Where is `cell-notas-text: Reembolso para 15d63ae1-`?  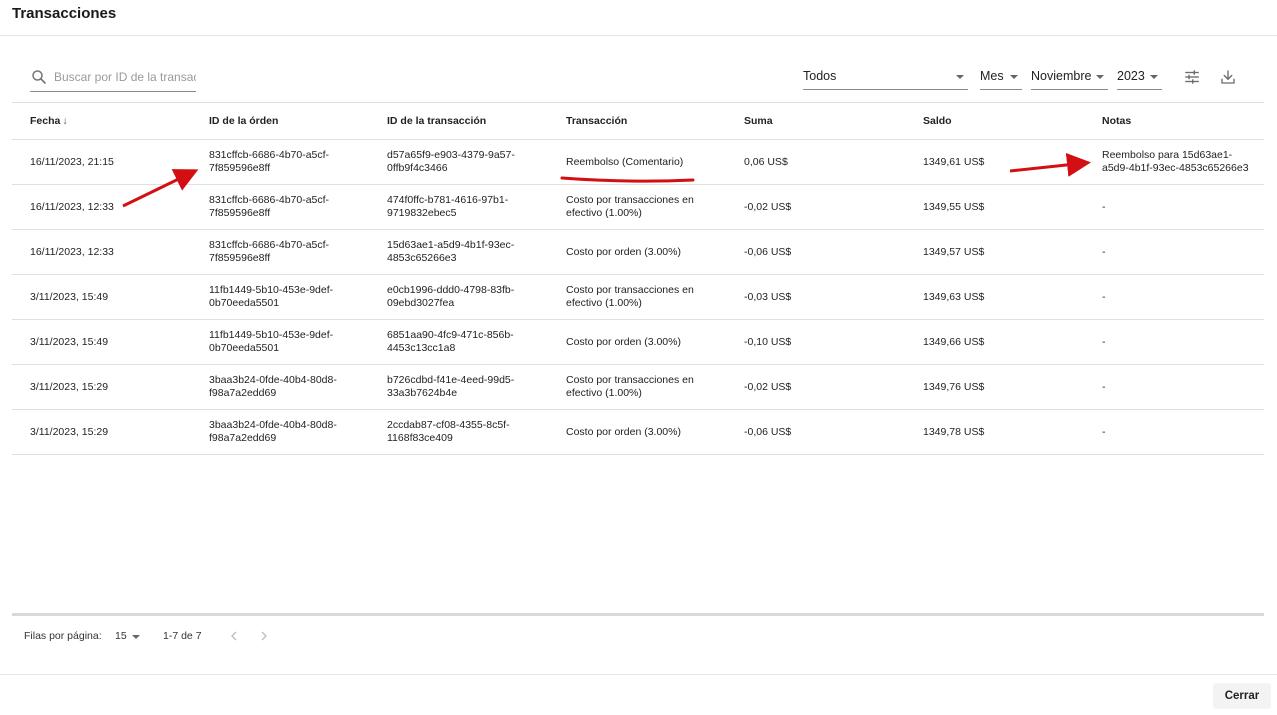 cell-notas-text: Reembolso para 15d63ae1- is located at coordinates (1167, 155).